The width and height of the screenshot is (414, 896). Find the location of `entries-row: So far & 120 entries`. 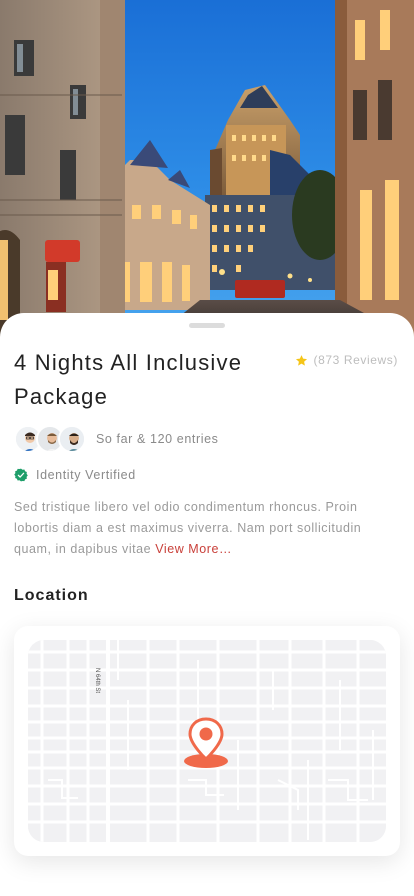

entries-row: So far & 120 entries is located at coordinates (116, 439).